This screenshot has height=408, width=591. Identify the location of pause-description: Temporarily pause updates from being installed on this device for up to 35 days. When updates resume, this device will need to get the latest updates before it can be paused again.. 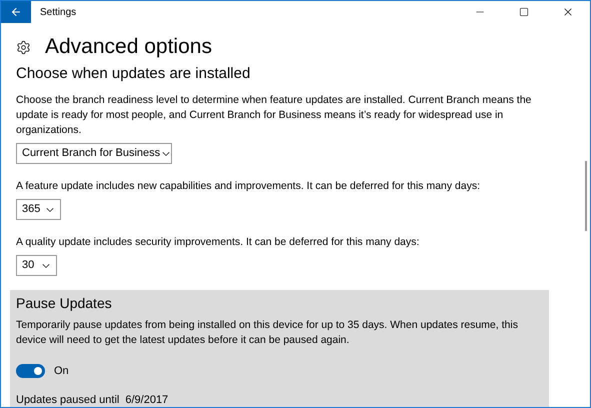
(267, 333).